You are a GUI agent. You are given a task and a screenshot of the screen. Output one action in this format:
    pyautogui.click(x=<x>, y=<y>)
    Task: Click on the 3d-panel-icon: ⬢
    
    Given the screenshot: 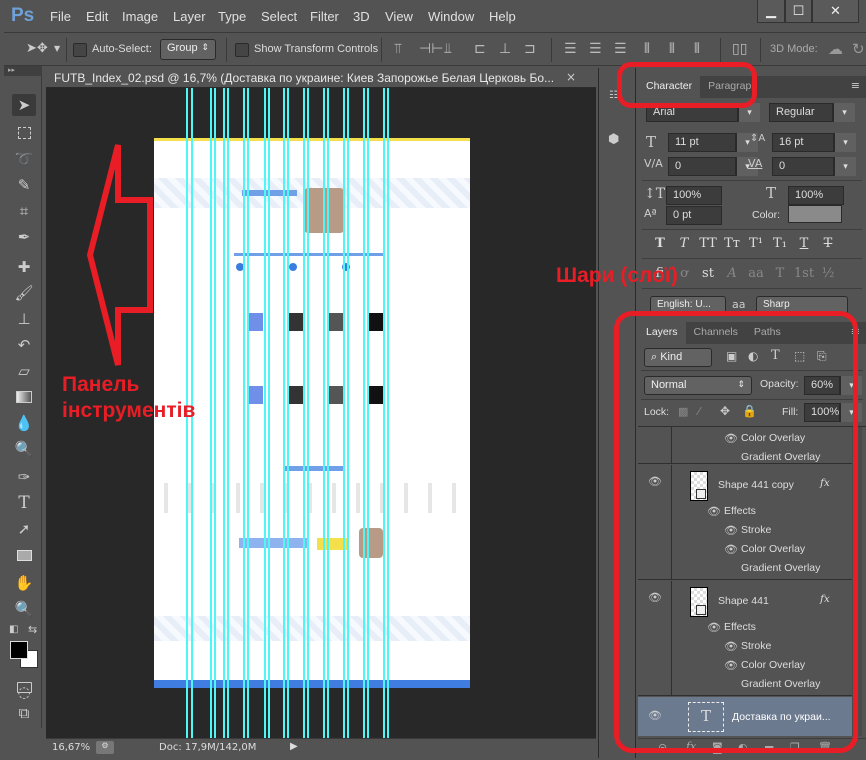 What is the action you would take?
    pyautogui.click(x=618, y=141)
    